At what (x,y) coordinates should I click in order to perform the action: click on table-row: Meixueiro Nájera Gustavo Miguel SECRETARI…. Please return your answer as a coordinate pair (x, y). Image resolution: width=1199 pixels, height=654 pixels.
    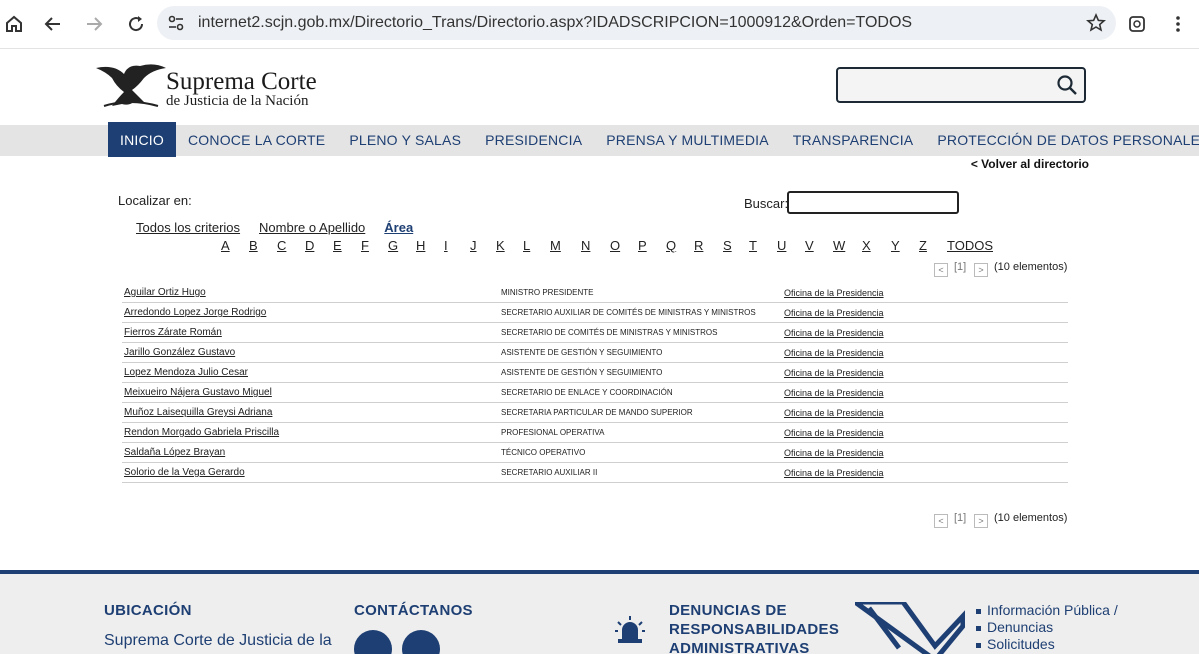
    Looking at the image, I should click on (595, 393).